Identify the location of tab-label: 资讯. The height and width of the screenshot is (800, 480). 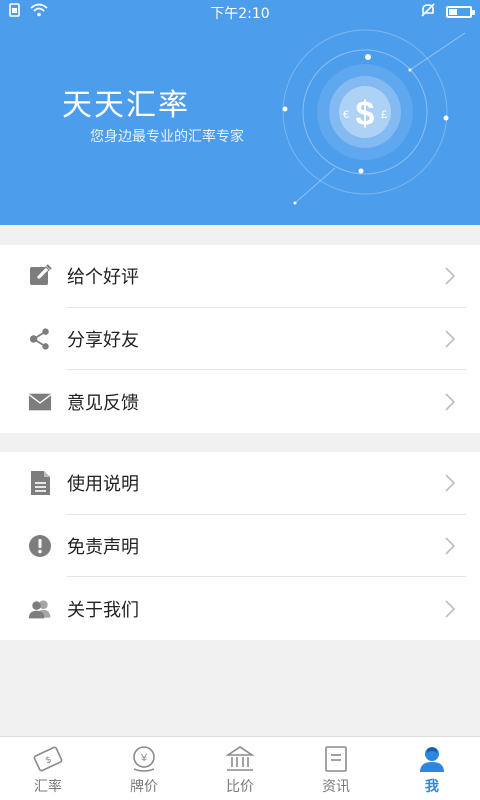
(336, 787).